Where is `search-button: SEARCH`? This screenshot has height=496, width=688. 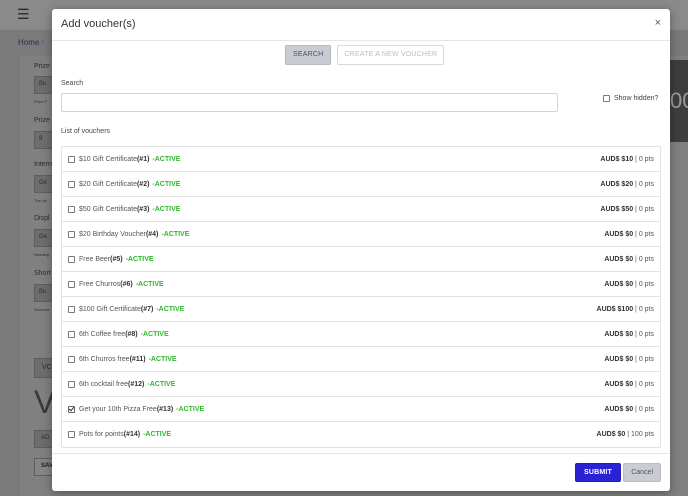 search-button: SEARCH is located at coordinates (308, 55).